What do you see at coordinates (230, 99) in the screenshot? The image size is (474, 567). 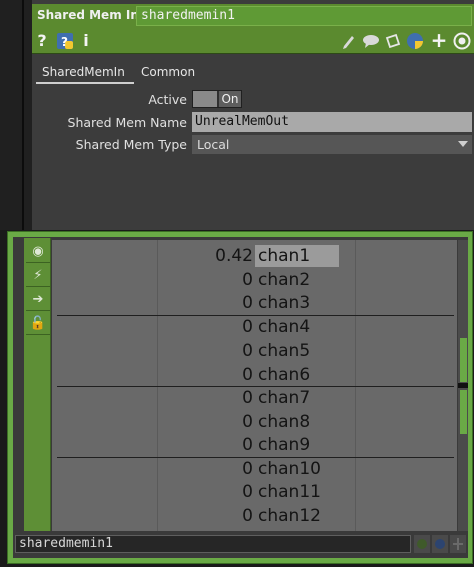 I see `active-toggle-value: On` at bounding box center [230, 99].